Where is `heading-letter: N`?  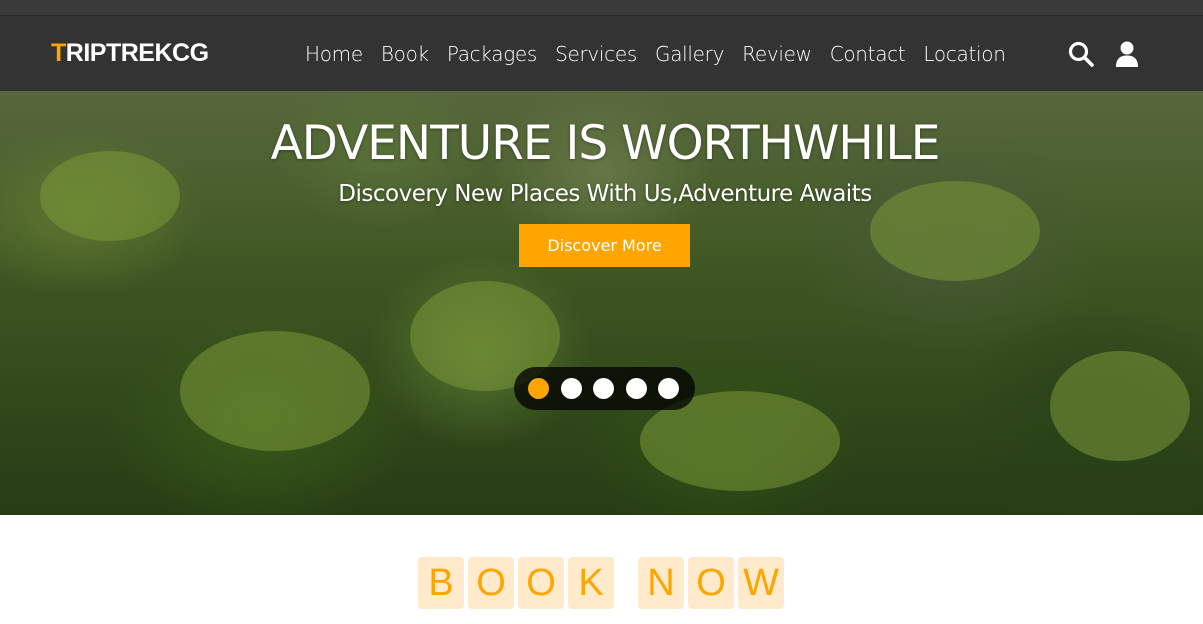
heading-letter: N is located at coordinates (661, 583).